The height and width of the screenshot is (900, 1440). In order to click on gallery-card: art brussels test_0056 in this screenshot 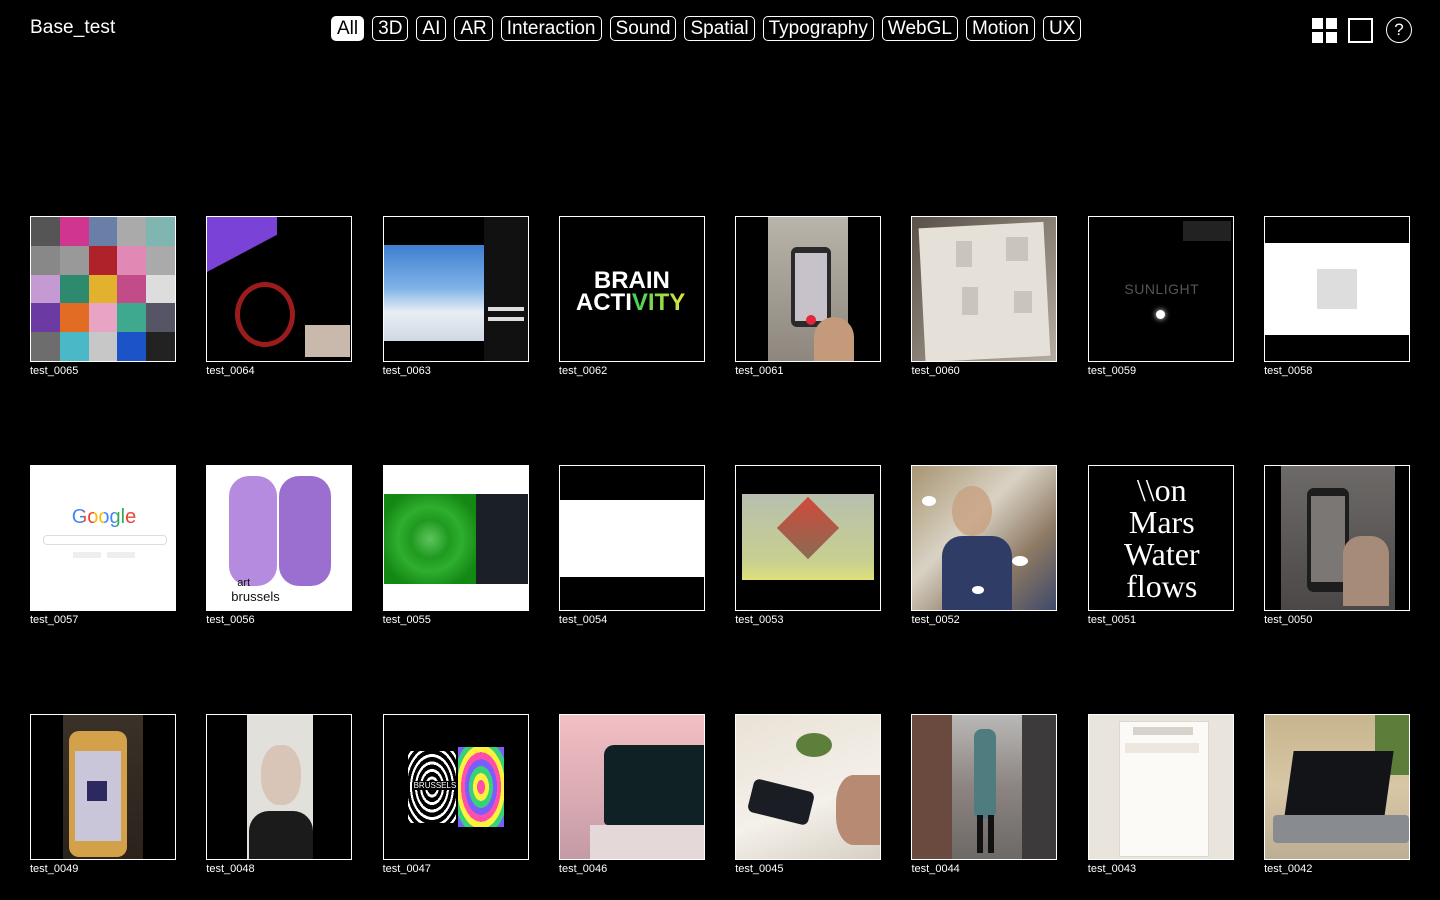, I will do `click(279, 545)`.